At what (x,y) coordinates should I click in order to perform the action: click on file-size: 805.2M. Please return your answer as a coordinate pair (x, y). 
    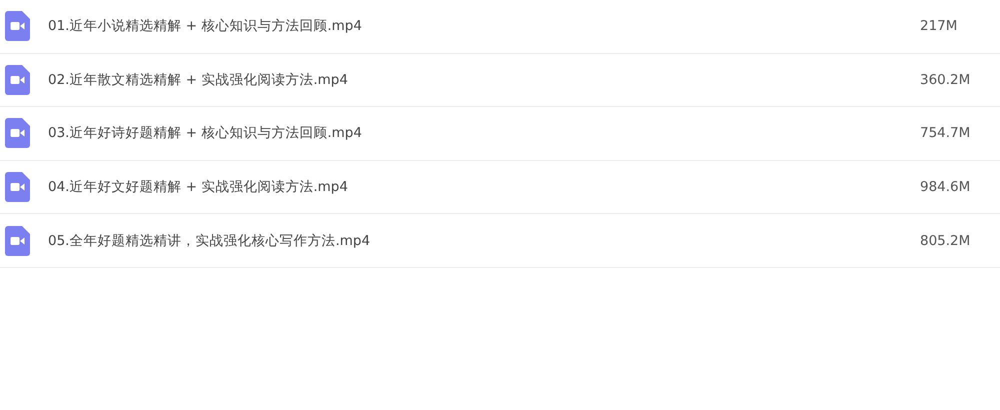
    Looking at the image, I should click on (946, 241).